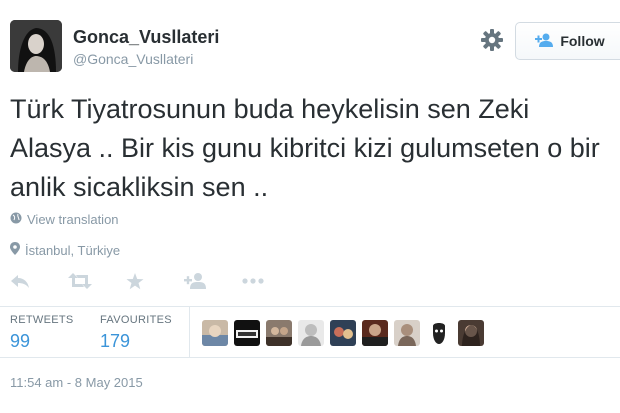 This screenshot has width=620, height=413. I want to click on avatar, so click(36, 46).